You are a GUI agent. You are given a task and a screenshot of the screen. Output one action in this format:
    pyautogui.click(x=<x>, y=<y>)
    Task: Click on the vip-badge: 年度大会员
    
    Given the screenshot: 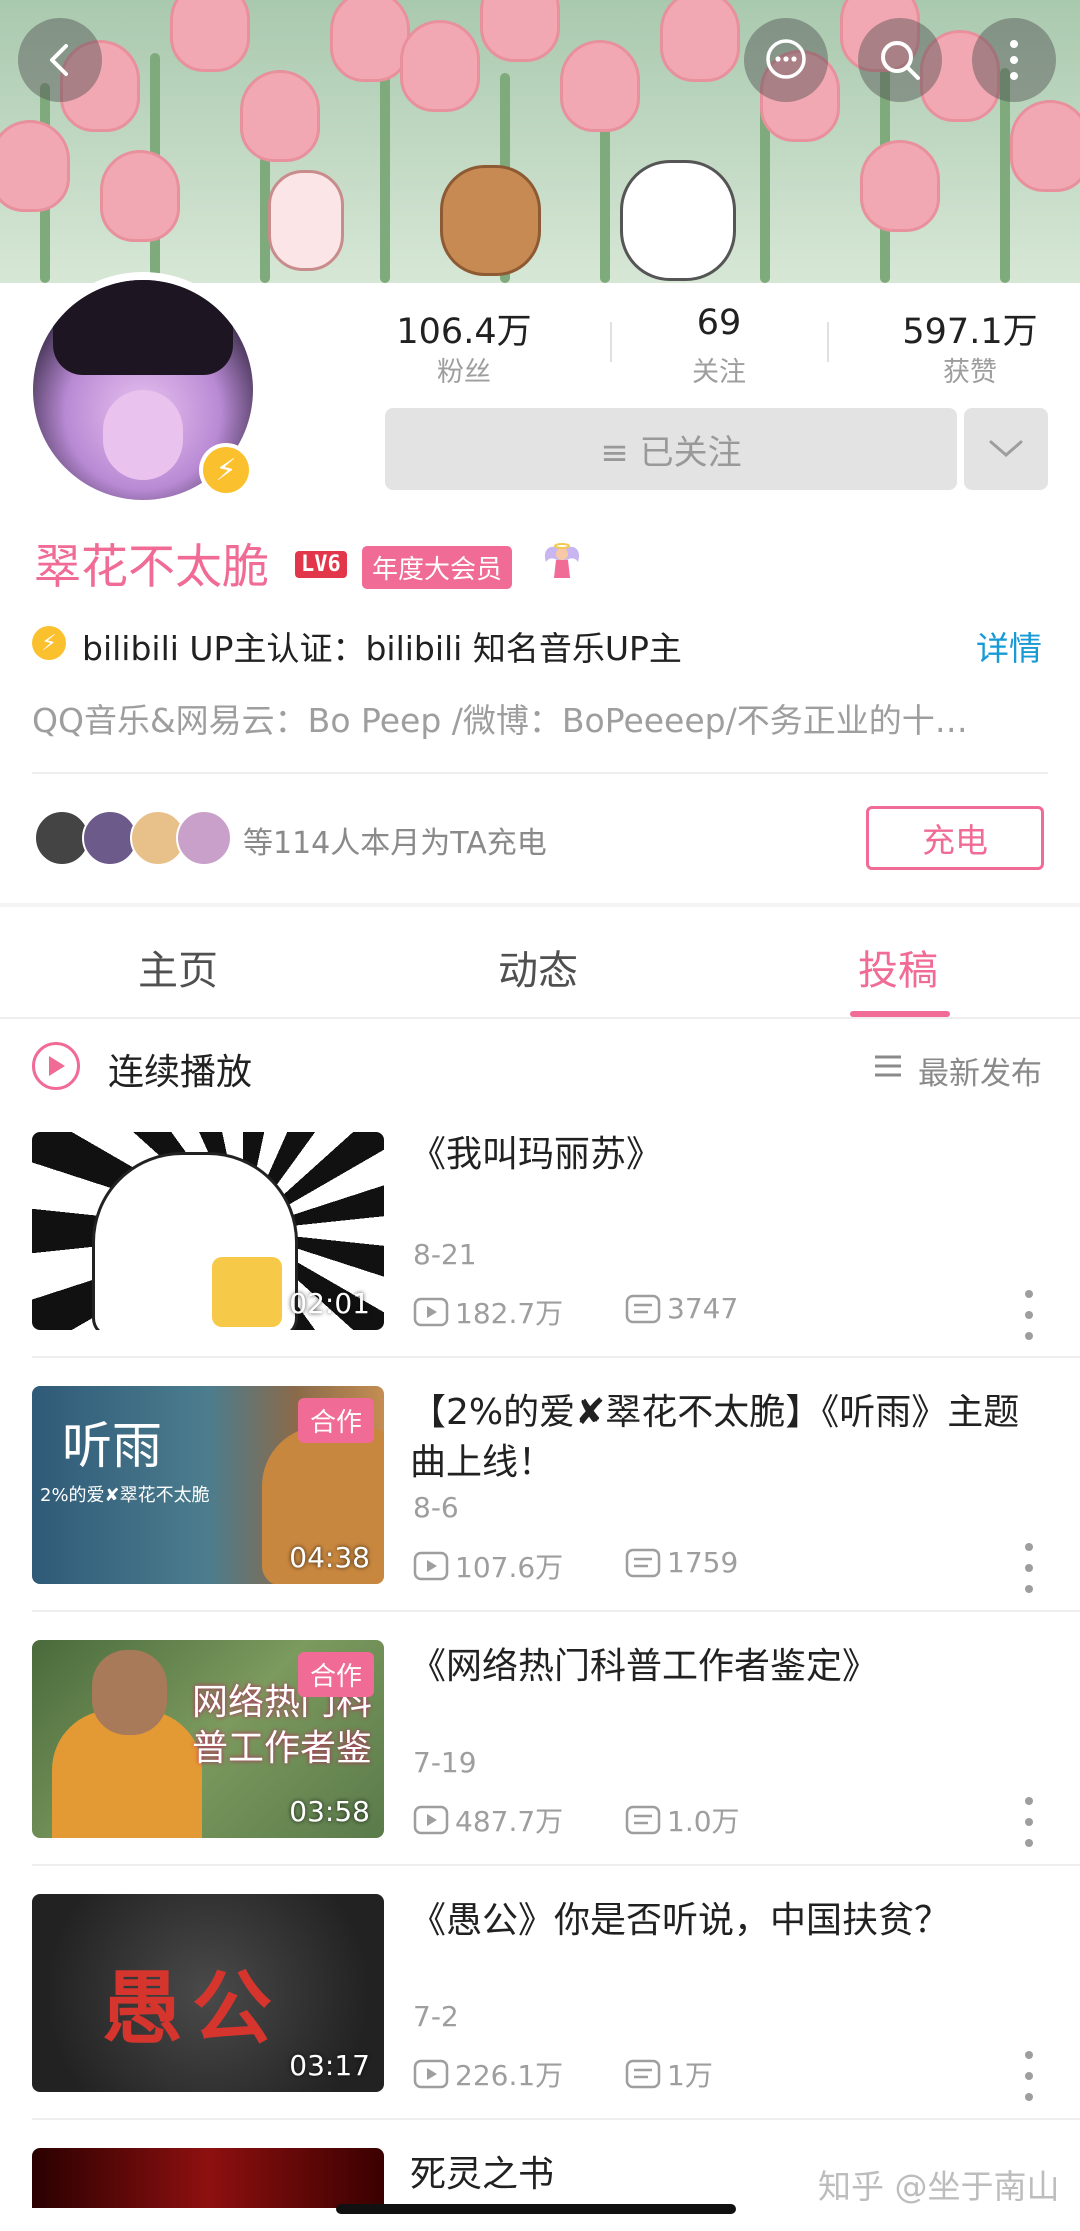 What is the action you would take?
    pyautogui.click(x=437, y=567)
    